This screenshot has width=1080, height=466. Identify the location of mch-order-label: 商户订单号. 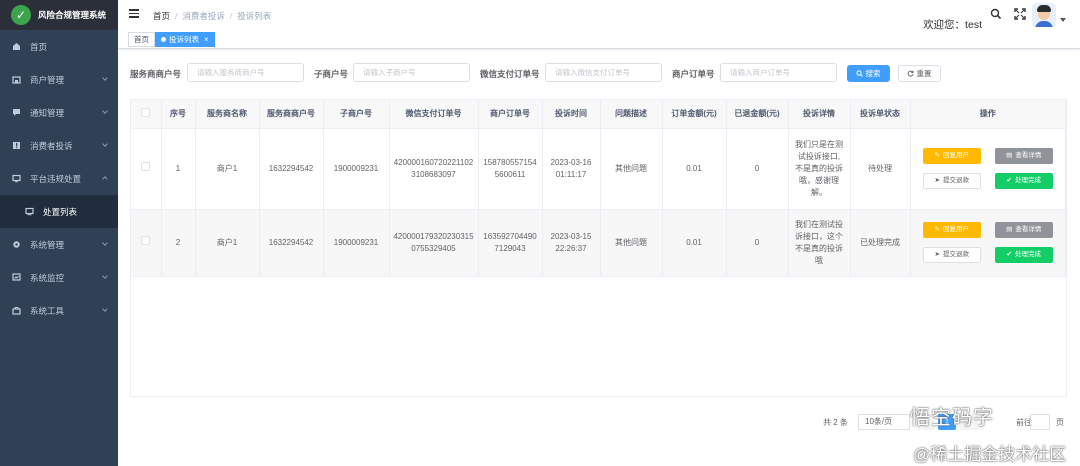
(693, 74).